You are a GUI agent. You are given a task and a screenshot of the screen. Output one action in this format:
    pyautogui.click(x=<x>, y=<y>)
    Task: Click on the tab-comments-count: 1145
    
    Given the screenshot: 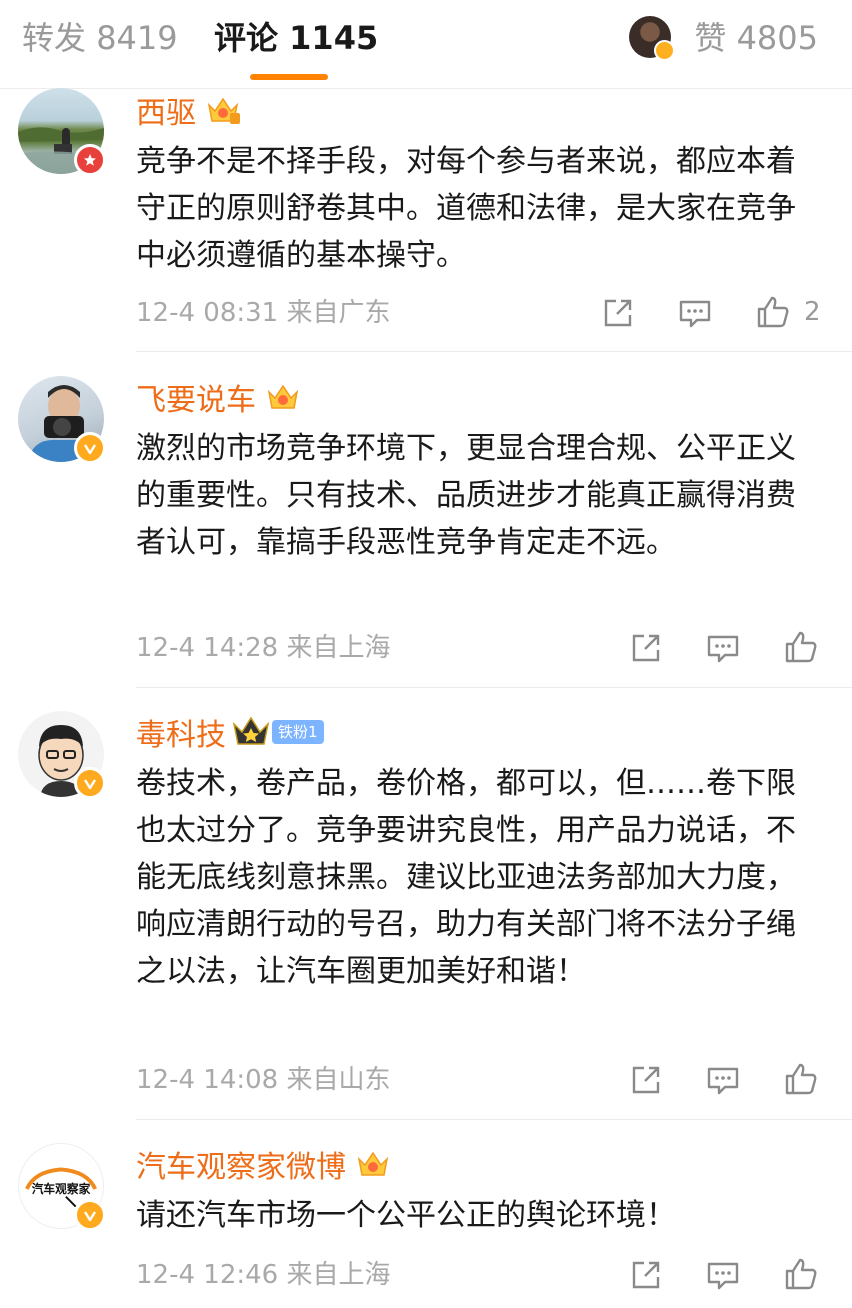 What is the action you would take?
    pyautogui.click(x=334, y=38)
    